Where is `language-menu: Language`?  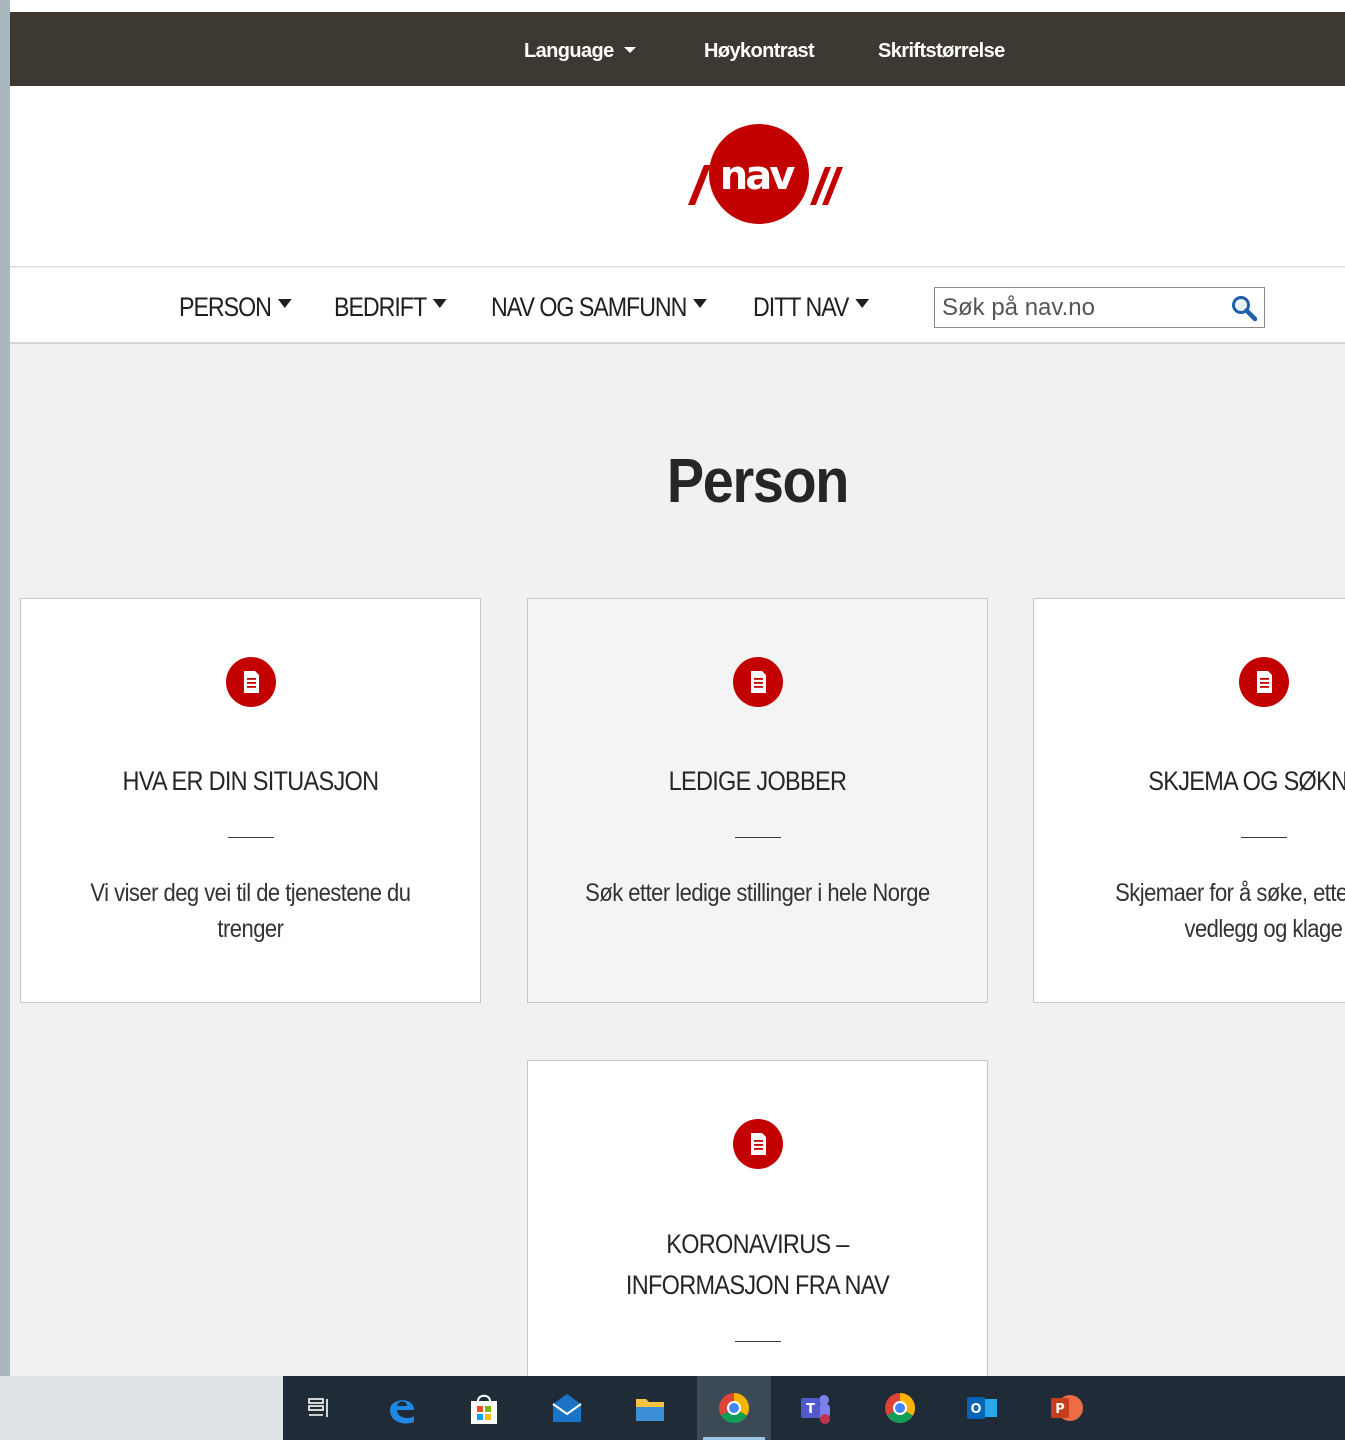
language-menu: Language is located at coordinates (580, 49).